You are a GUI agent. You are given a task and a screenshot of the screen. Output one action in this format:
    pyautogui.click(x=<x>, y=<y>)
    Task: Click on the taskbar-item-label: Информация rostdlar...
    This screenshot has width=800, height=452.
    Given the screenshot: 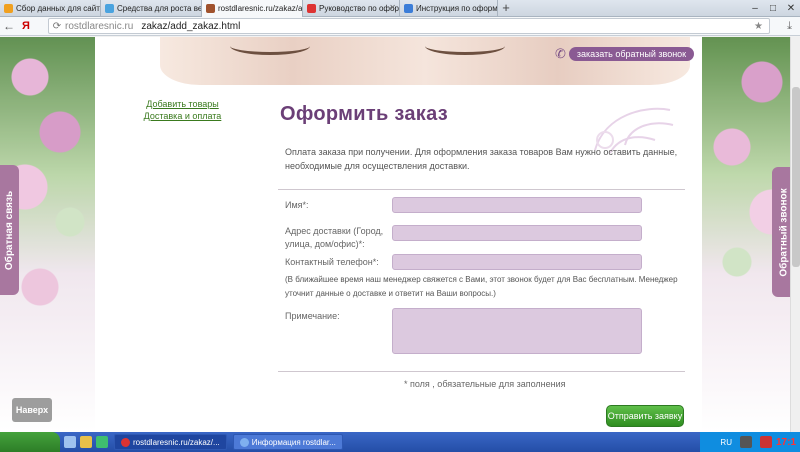 What is the action you would take?
    pyautogui.click(x=293, y=442)
    